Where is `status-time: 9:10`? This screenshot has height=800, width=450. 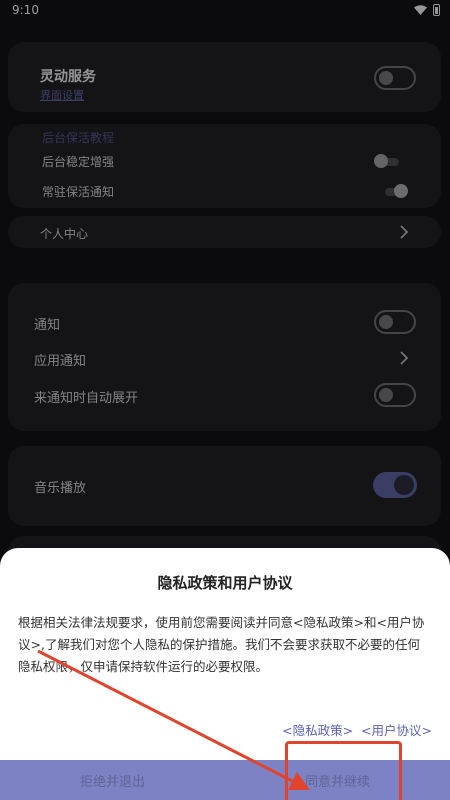
status-time: 9:10 is located at coordinates (25, 10).